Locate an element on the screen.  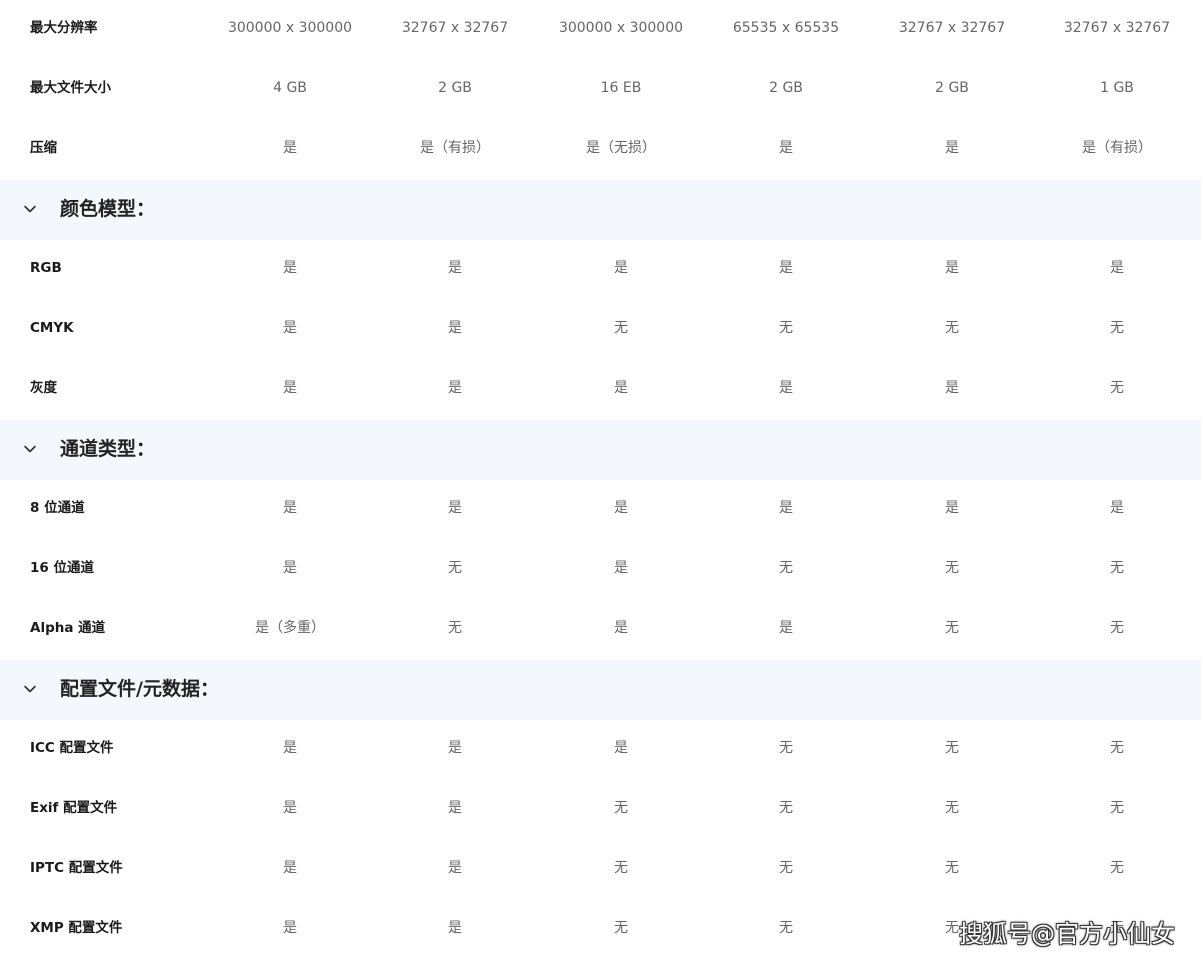
table-row: IPTC 配置文件 是 是 无 无 无 无 is located at coordinates (600, 870).